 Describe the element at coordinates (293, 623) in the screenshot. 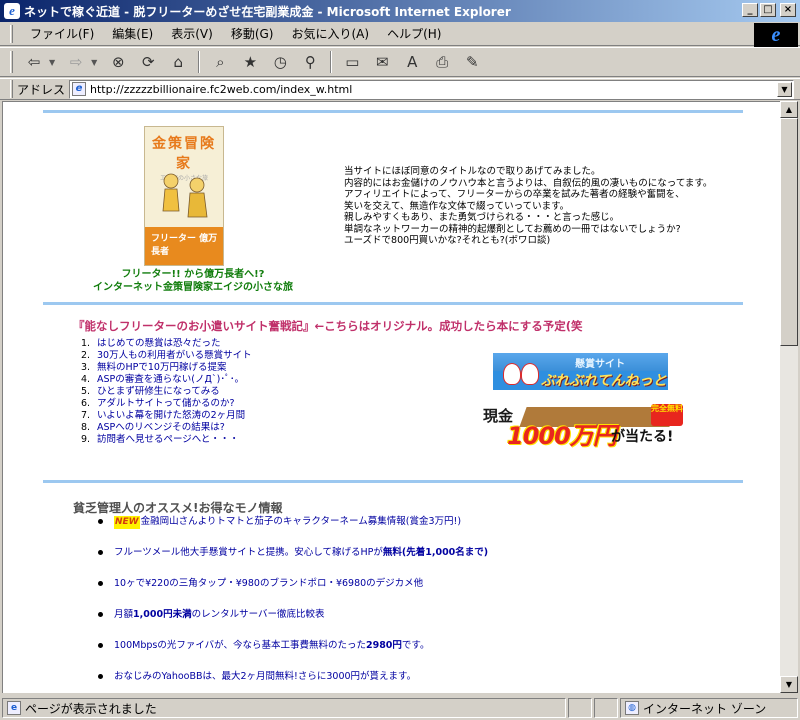

I see `list-item: 月額1,000円未満のレンタルサーバー徹底比較表` at that location.